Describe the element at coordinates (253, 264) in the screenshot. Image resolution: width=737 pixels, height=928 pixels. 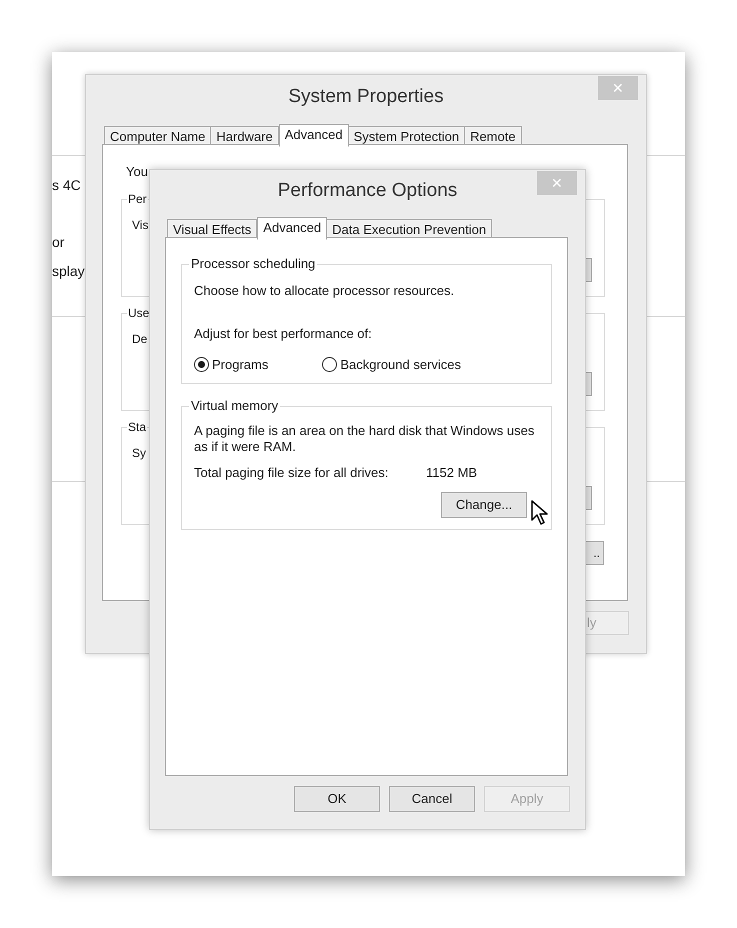
I see `group-title: Processor scheduling` at that location.